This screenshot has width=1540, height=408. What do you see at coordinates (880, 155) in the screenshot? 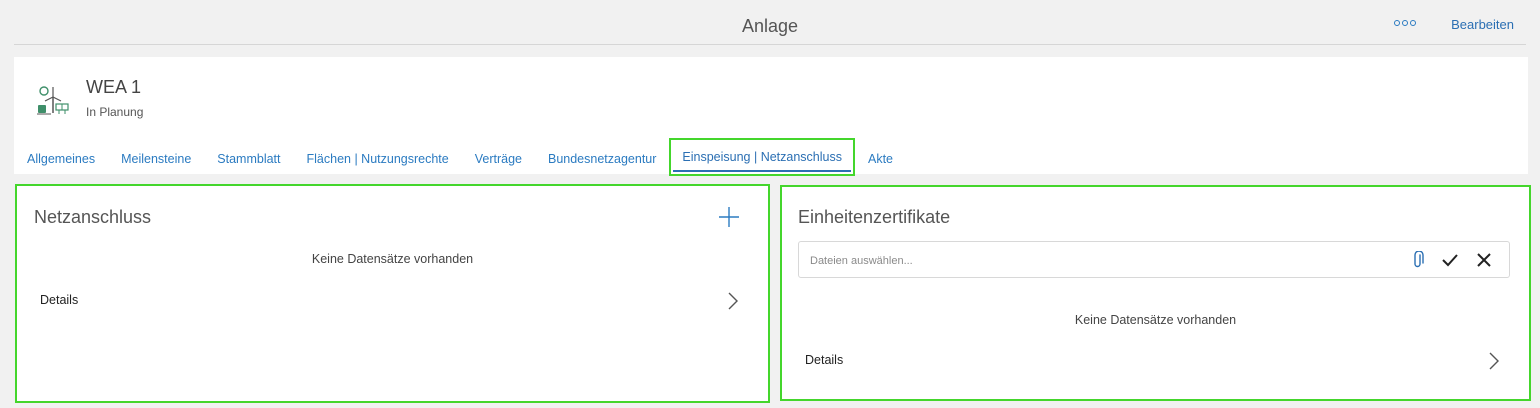
I see `tab-akte: Akte` at bounding box center [880, 155].